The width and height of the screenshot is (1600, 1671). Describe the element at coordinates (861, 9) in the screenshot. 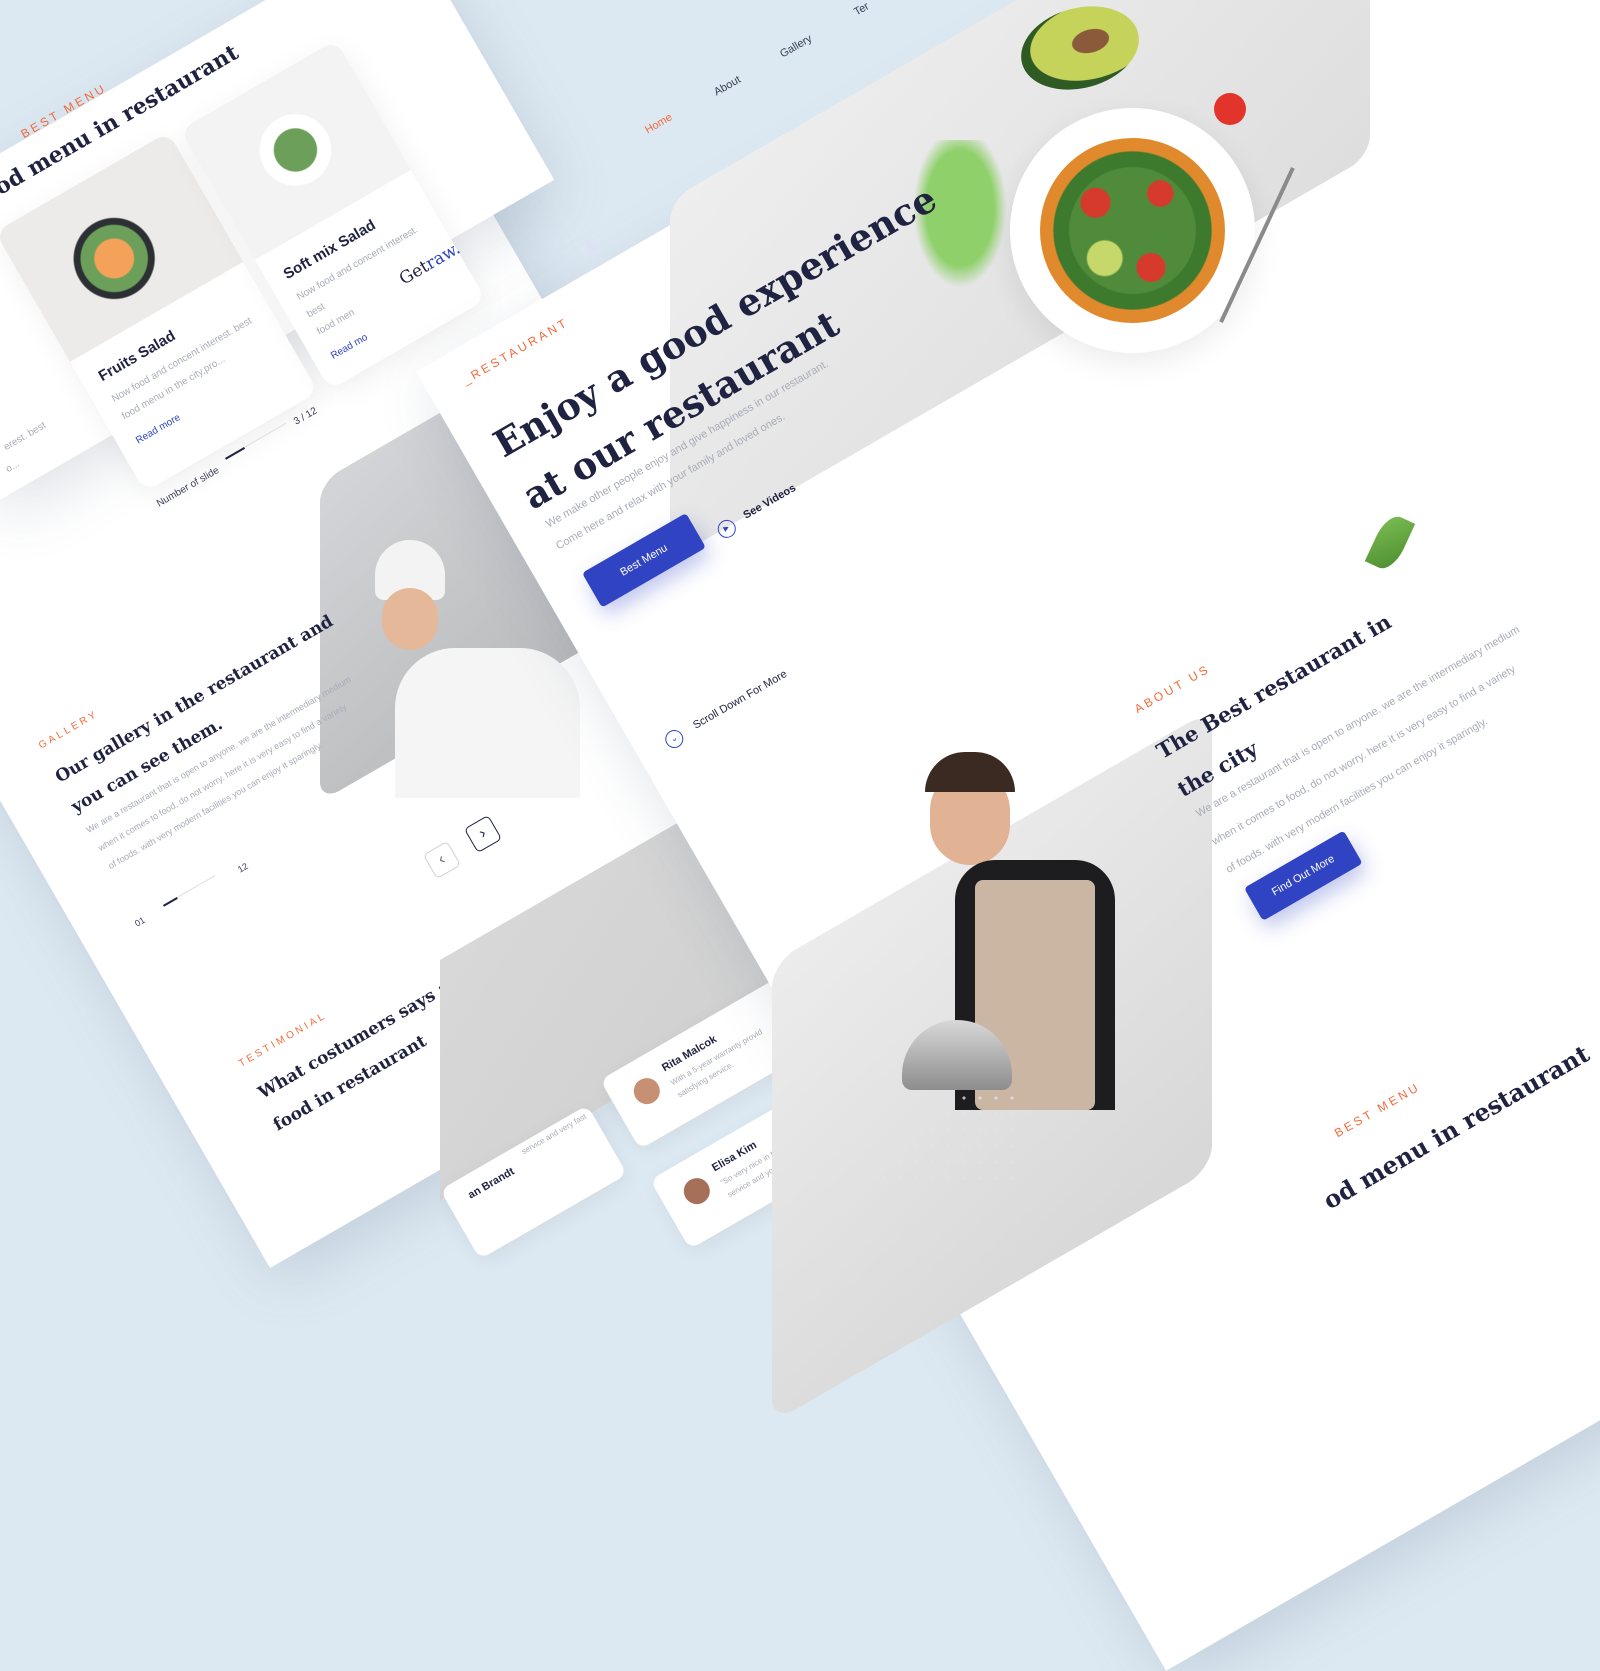

I see `nav-more: Ter` at that location.